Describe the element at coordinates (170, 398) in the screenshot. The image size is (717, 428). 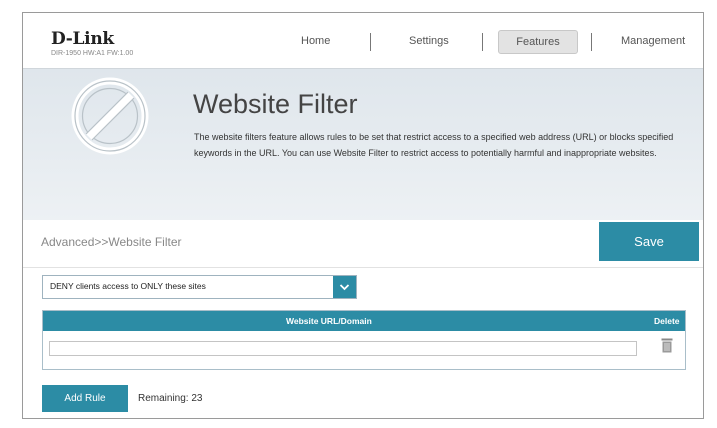
I see `remaining-count: Remaining: 23` at that location.